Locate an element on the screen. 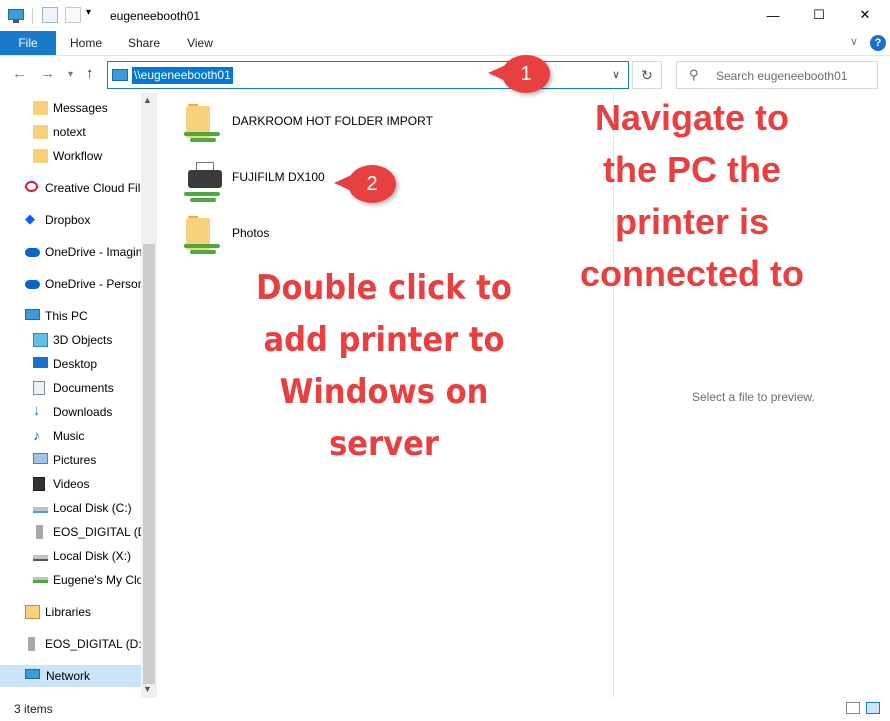 This screenshot has width=890, height=721. back-button: ← is located at coordinates (19, 73).